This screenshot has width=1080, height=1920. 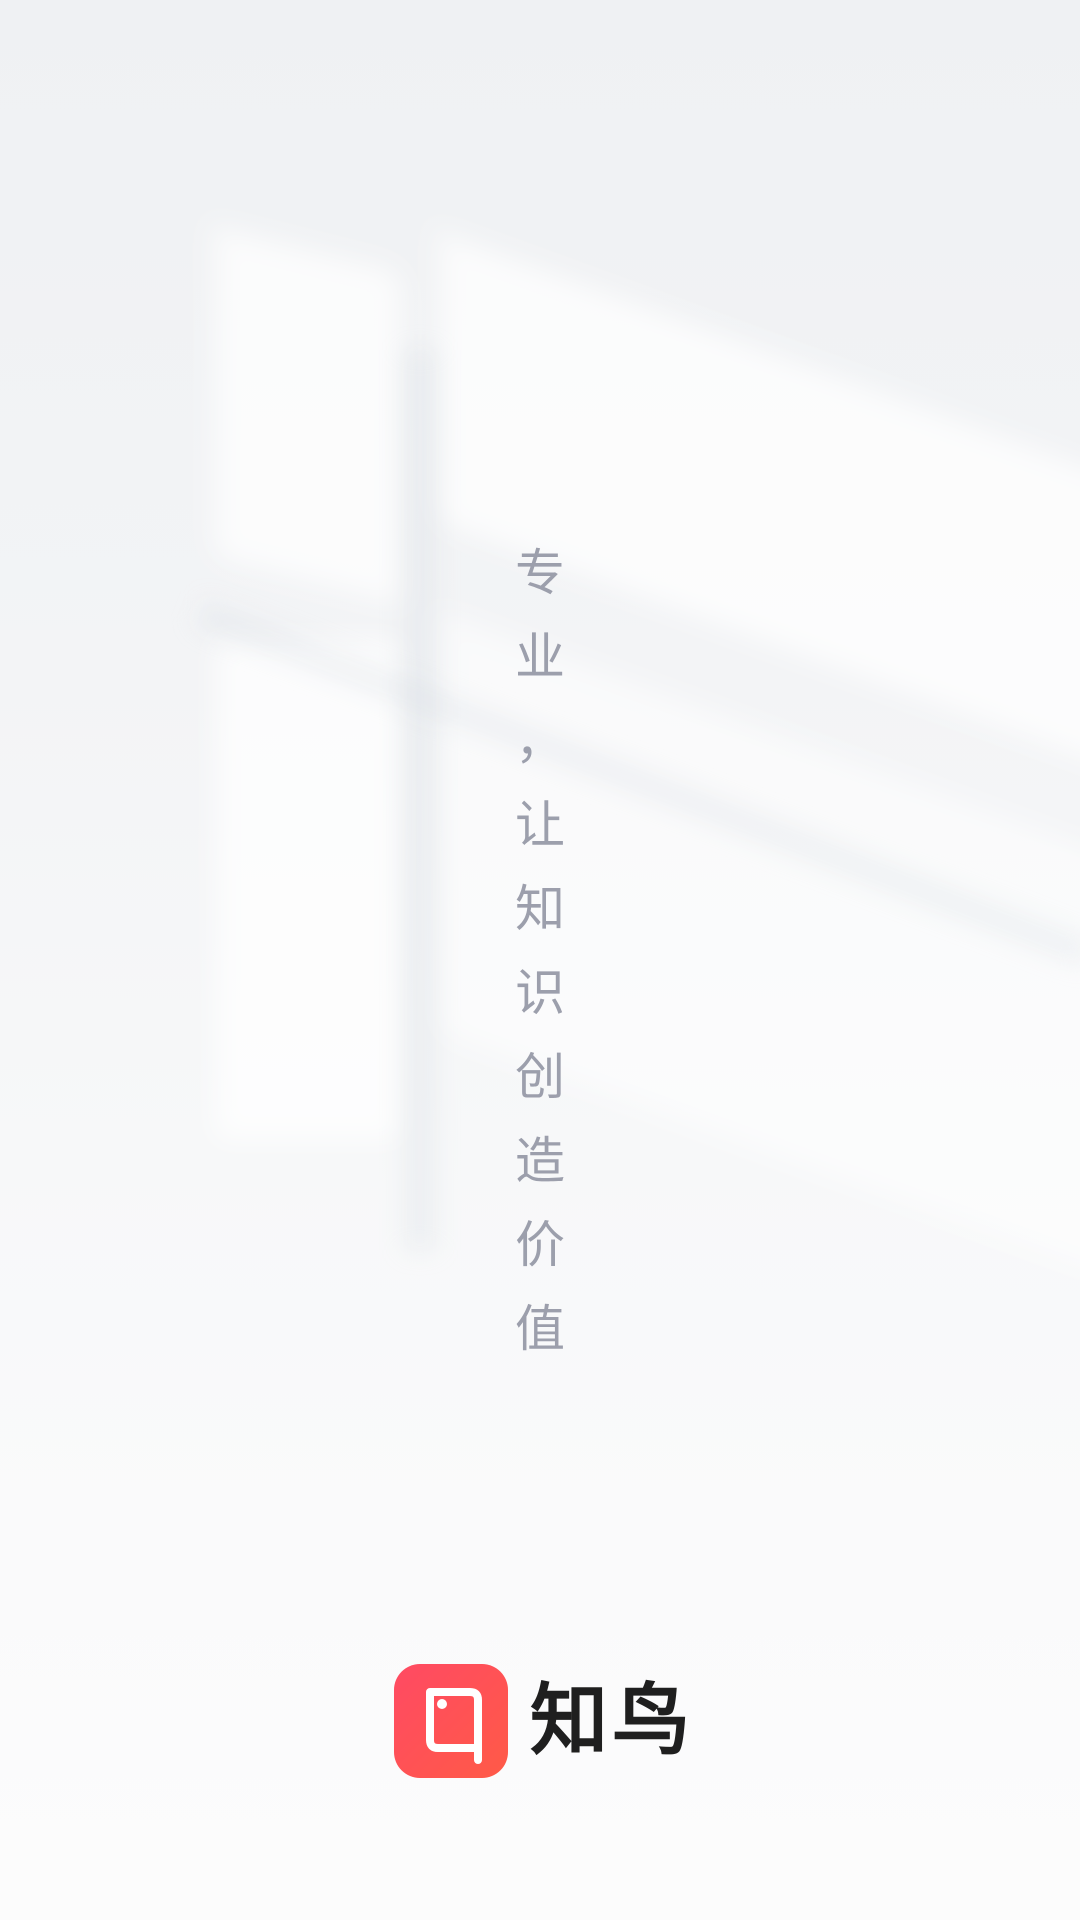 What do you see at coordinates (540, 657) in the screenshot?
I see `slogan-char: 业` at bounding box center [540, 657].